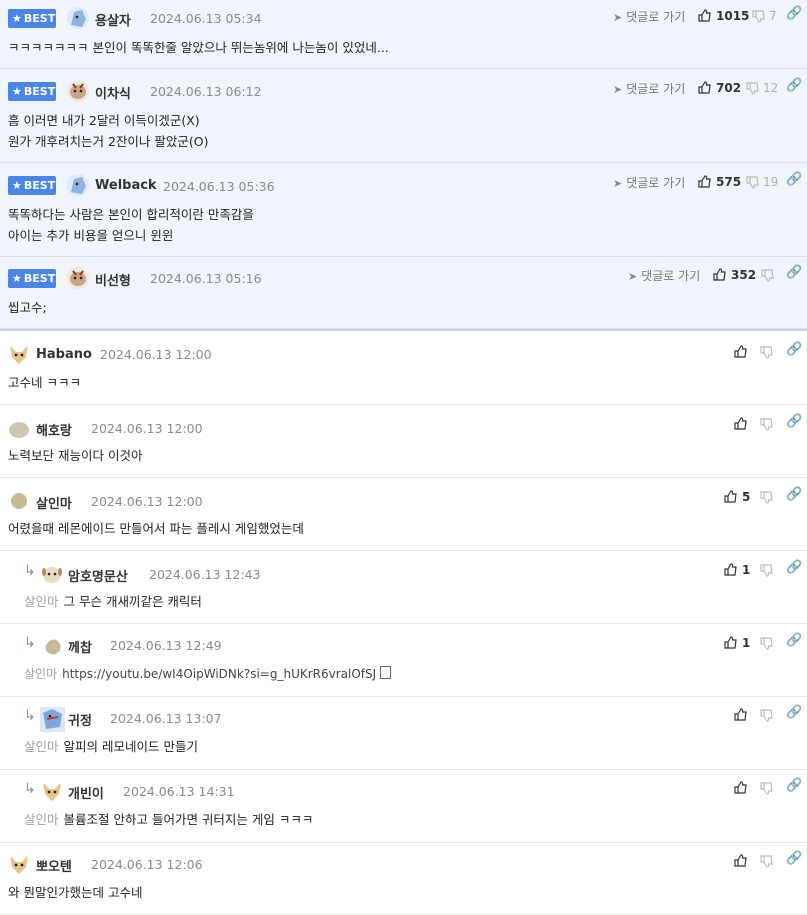  Describe the element at coordinates (86, 792) in the screenshot. I see `comment-author: 개빈이` at that location.